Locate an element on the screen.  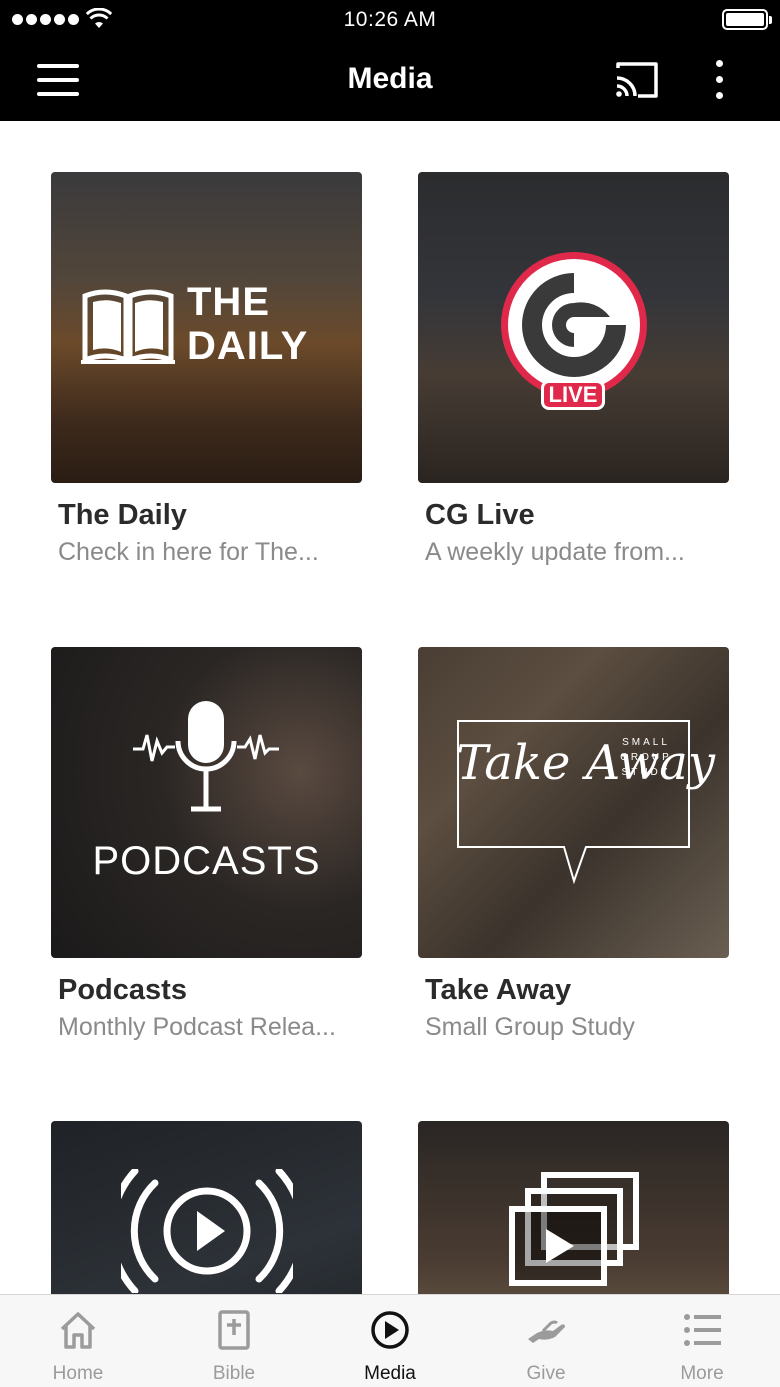
tab-media: Media is located at coordinates (390, 1341).